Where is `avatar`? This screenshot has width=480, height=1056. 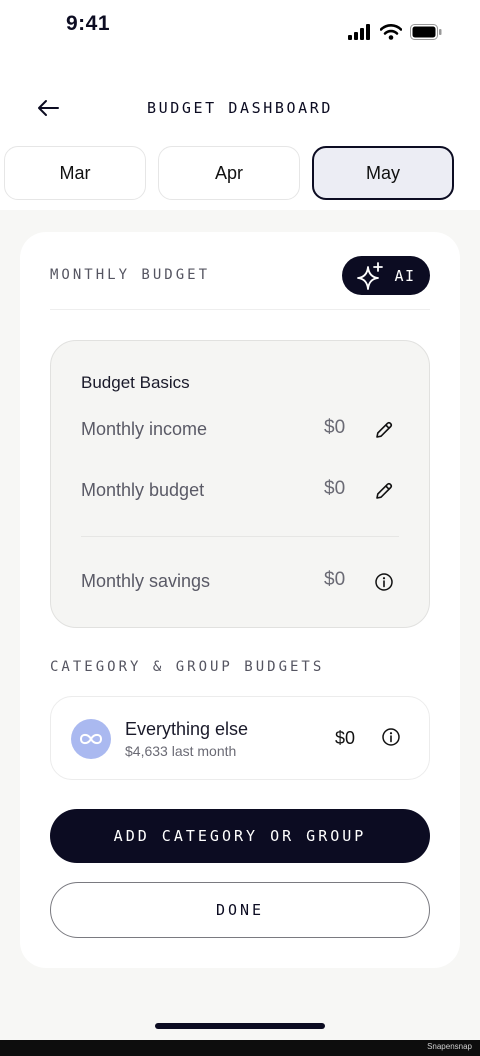 avatar is located at coordinates (91, 739).